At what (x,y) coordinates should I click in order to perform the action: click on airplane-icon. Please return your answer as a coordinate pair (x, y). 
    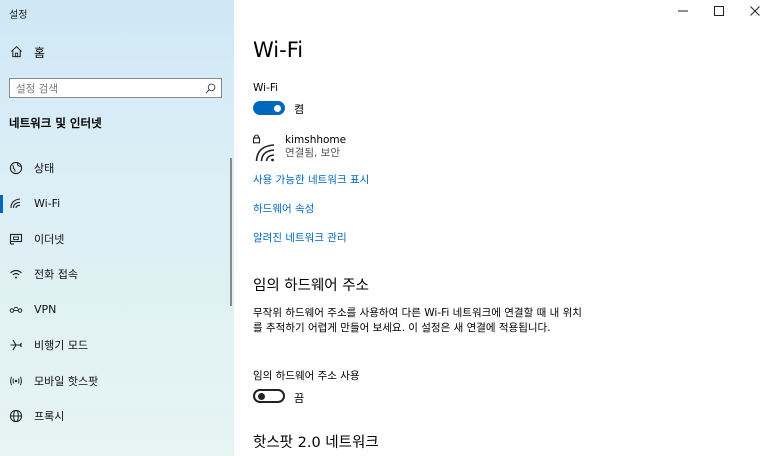
    Looking at the image, I should click on (16, 345).